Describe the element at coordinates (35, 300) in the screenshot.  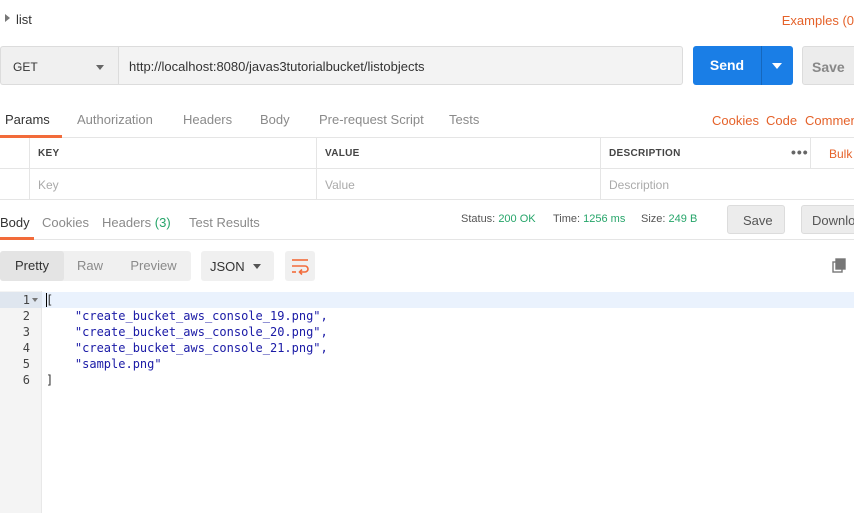
I see `fold-toggle-icon` at that location.